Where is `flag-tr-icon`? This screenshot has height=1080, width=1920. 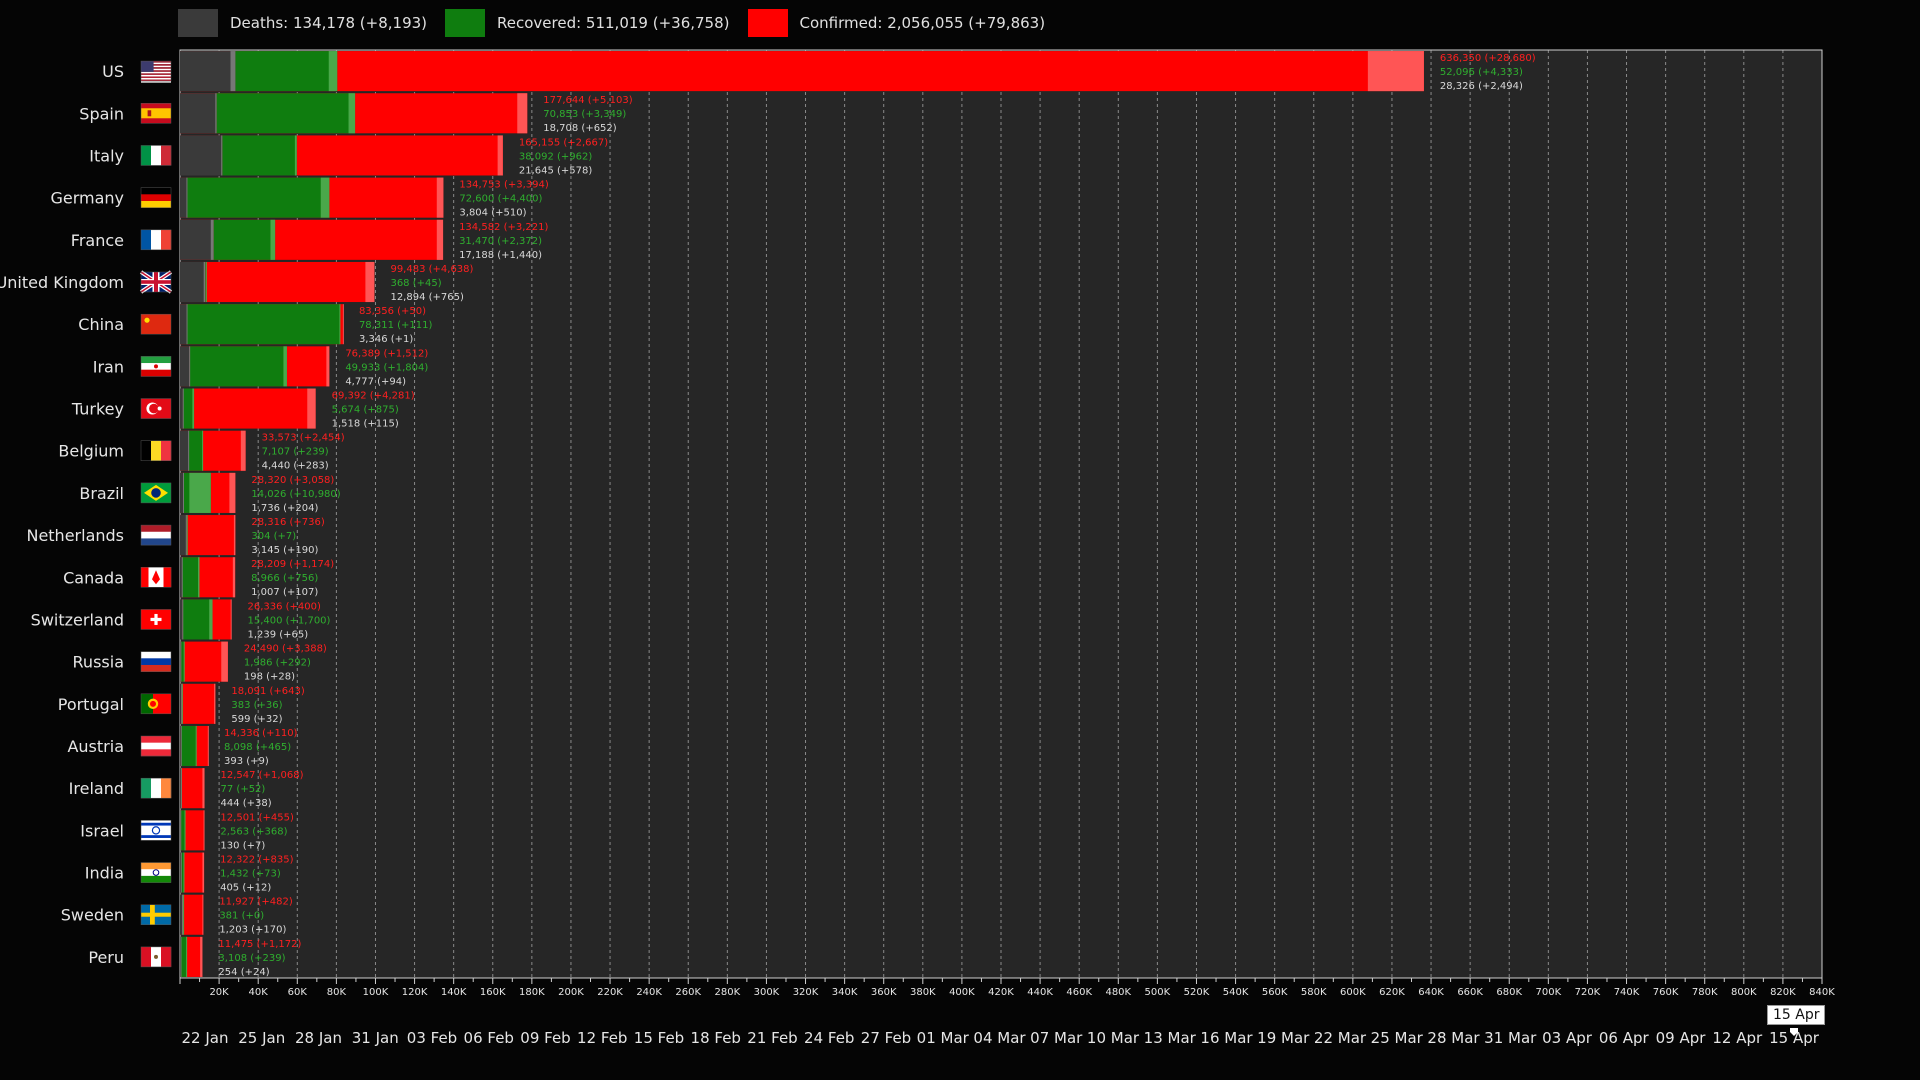 flag-tr-icon is located at coordinates (156, 408).